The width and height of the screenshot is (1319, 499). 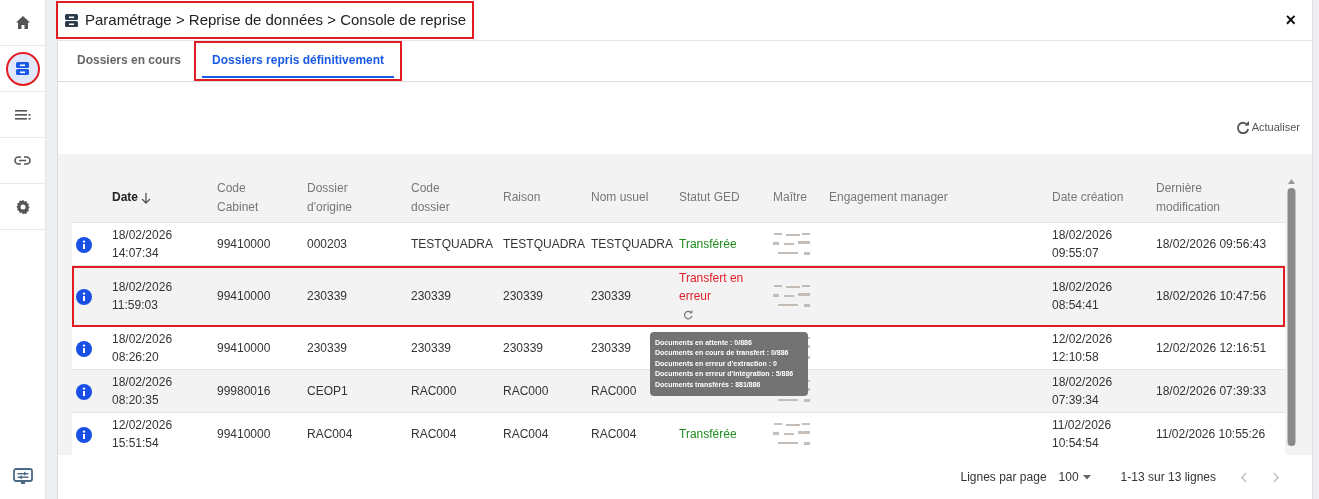 I want to click on column-header: Maître, so click(x=790, y=197).